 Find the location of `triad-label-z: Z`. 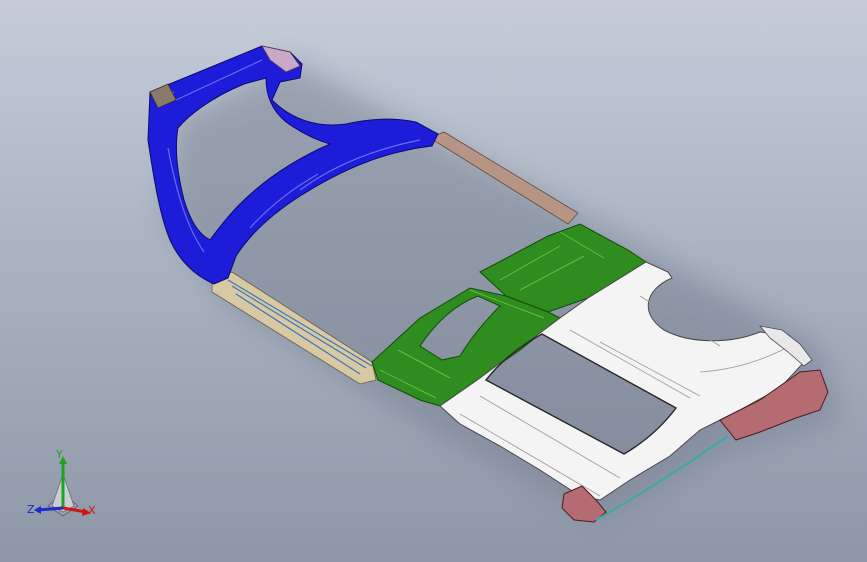

triad-label-z: Z is located at coordinates (31, 509).